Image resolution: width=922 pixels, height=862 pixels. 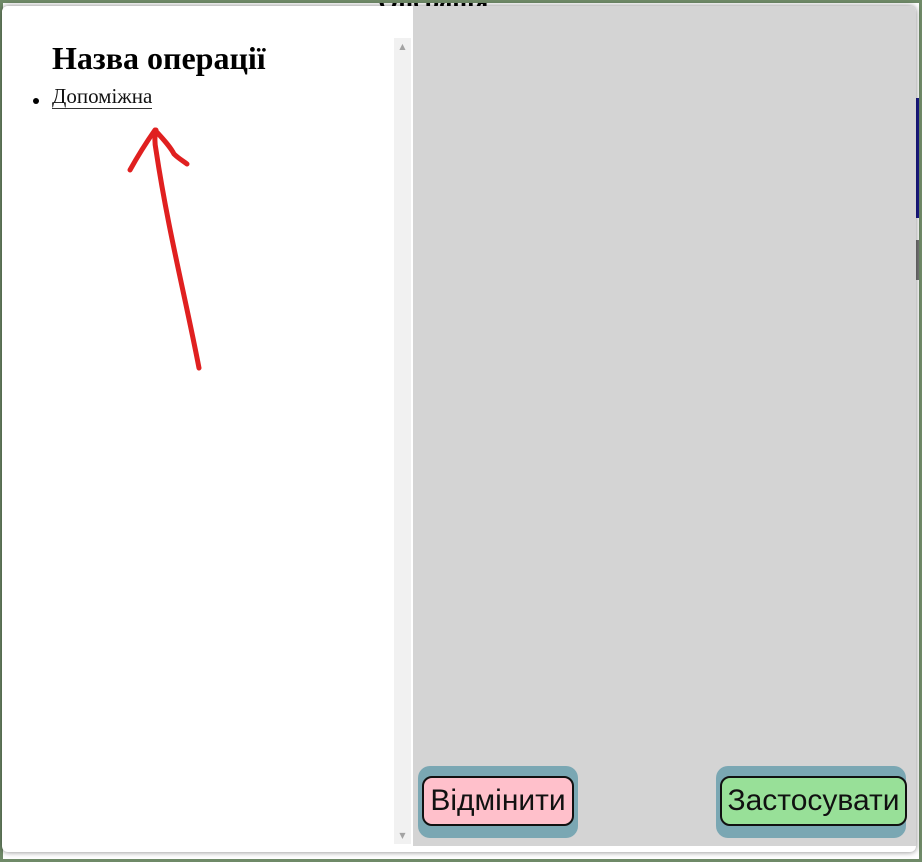 I want to click on cancel-button-frame: Відмінити, so click(x=498, y=802).